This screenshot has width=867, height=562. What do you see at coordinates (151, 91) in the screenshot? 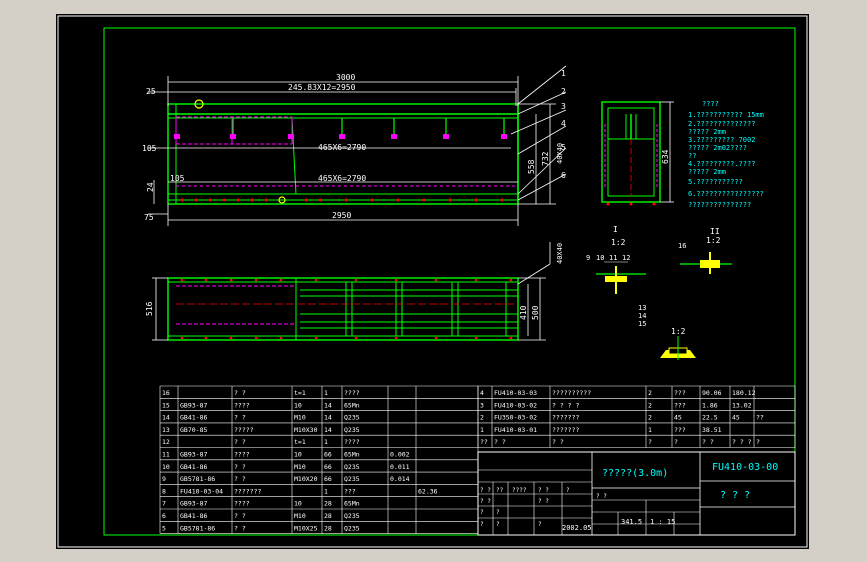
I see `dim-left-25: 25` at bounding box center [151, 91].